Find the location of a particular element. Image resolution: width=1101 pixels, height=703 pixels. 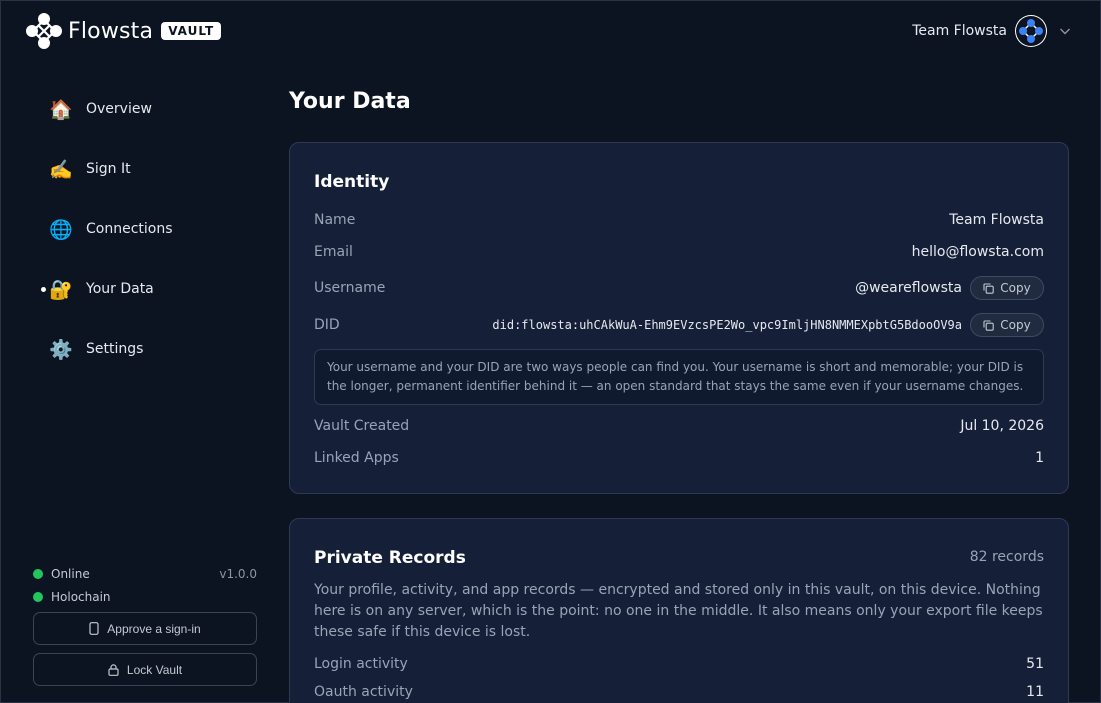

vault-created-value: Jul 10, 2026 is located at coordinates (1002, 426).